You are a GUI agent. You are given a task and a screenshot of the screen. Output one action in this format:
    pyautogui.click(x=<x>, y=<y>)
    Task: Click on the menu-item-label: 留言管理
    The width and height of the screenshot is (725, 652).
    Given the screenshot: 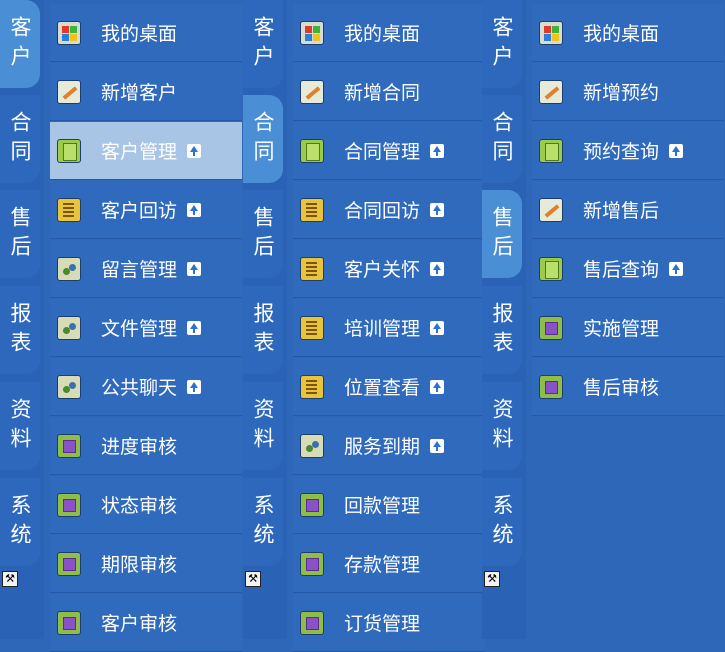 What is the action you would take?
    pyautogui.click(x=139, y=270)
    